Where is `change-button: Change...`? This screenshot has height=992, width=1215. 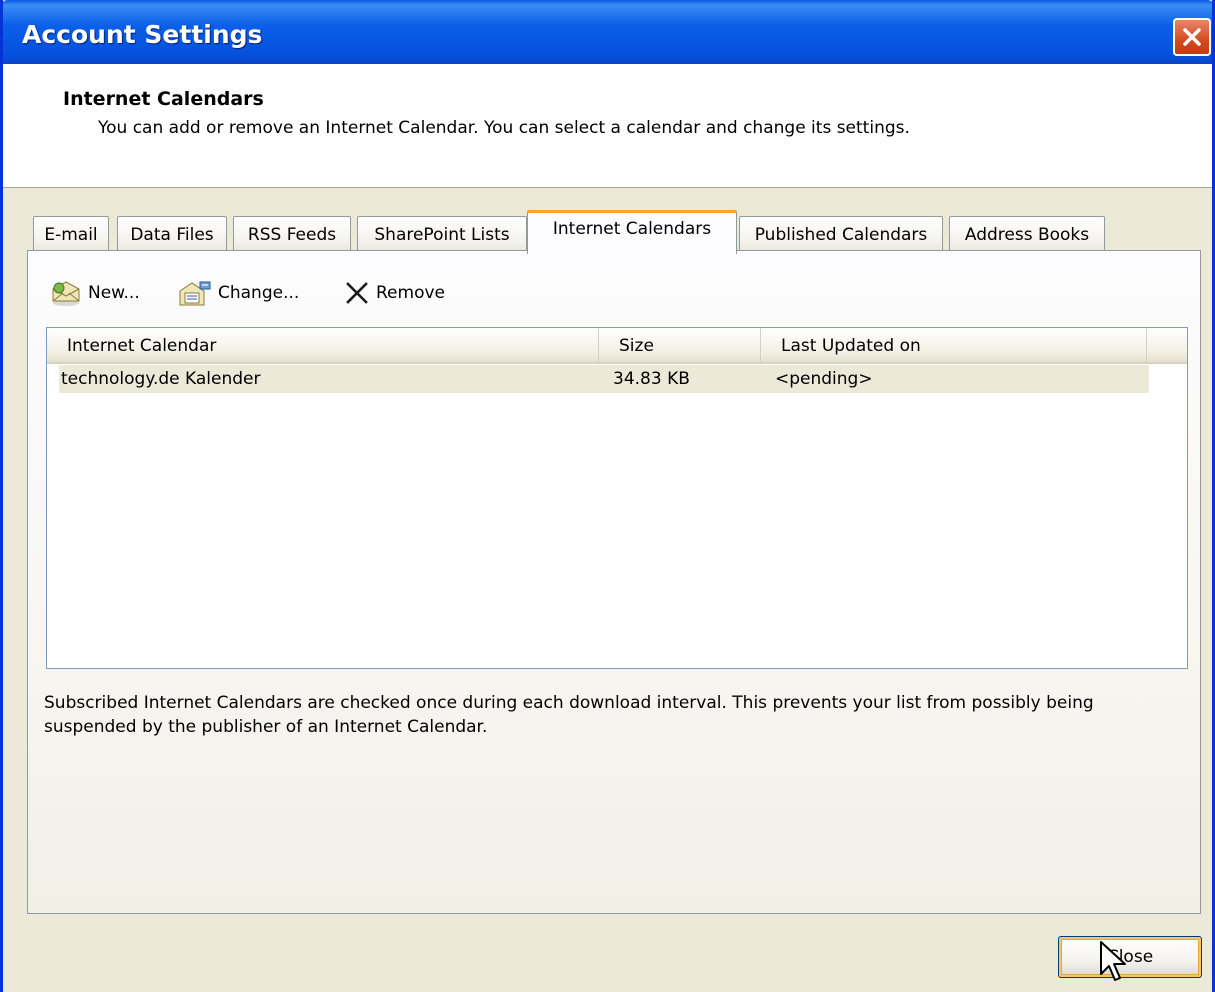
change-button: Change... is located at coordinates (238, 293).